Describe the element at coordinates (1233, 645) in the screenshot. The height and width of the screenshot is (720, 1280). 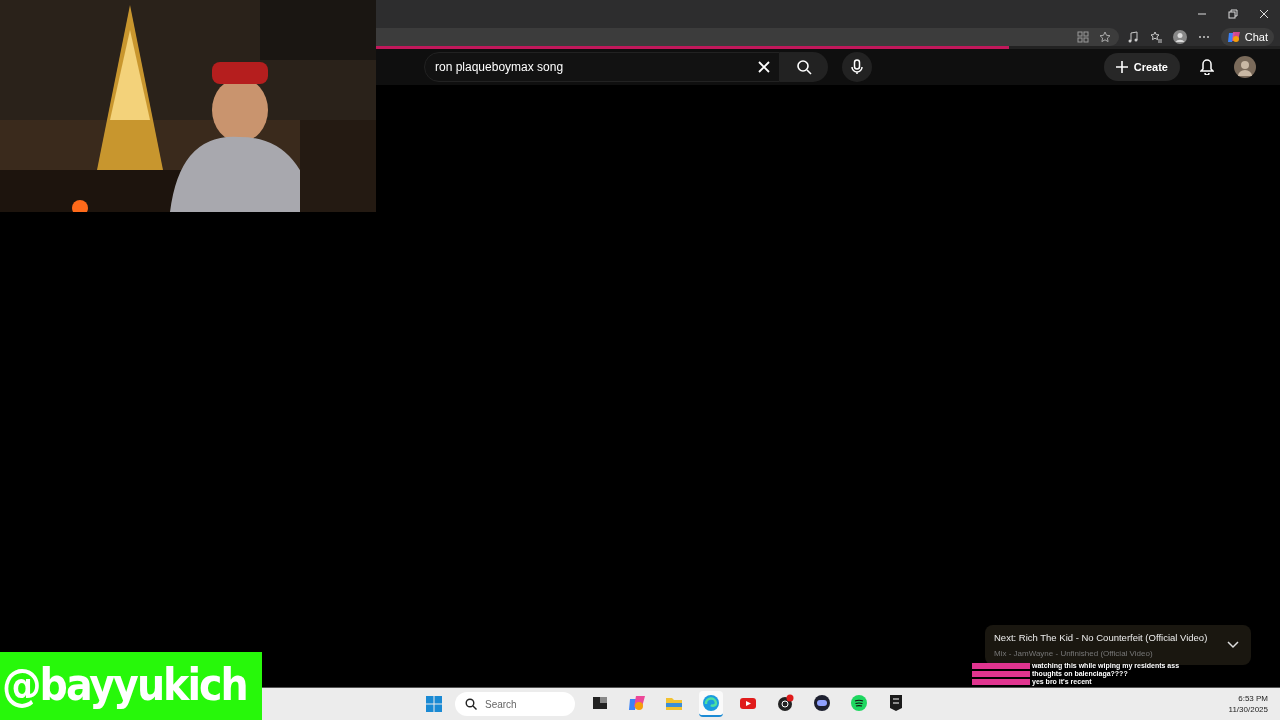
I see `chevron-down-icon` at that location.